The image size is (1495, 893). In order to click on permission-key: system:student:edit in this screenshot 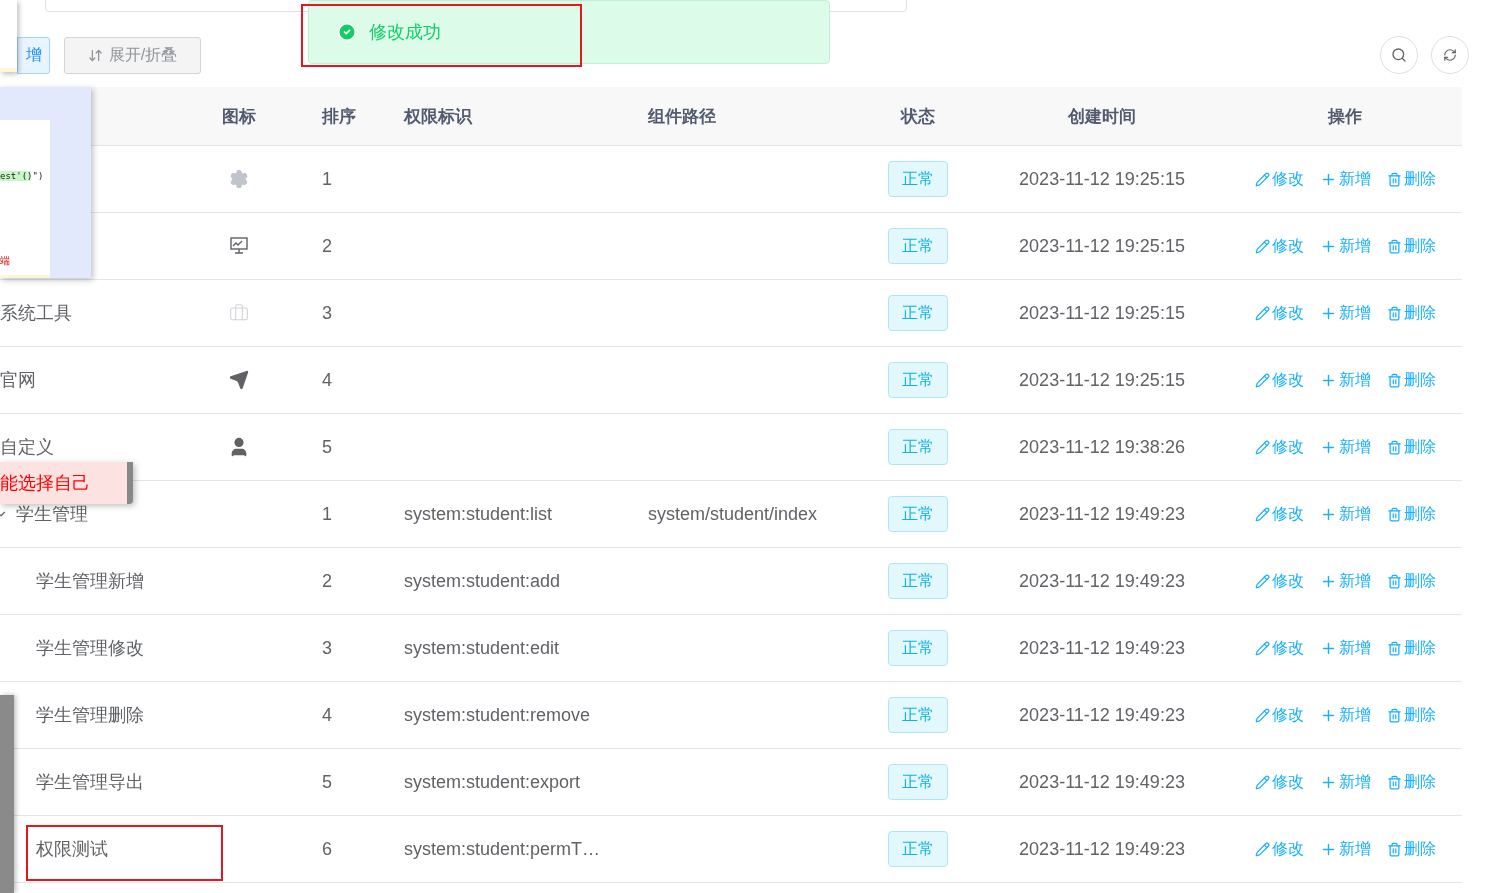, I will do `click(482, 648)`.